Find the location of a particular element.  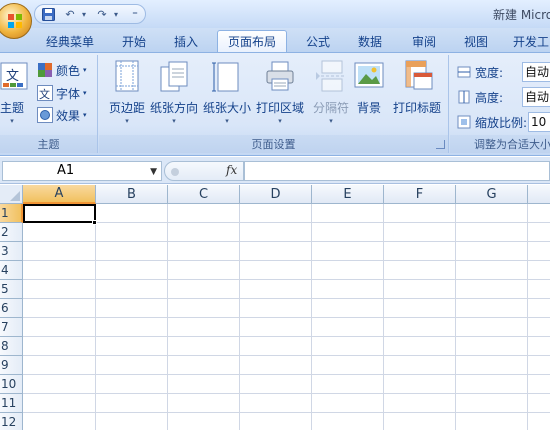

tab-view: 视图 is located at coordinates (476, 41).